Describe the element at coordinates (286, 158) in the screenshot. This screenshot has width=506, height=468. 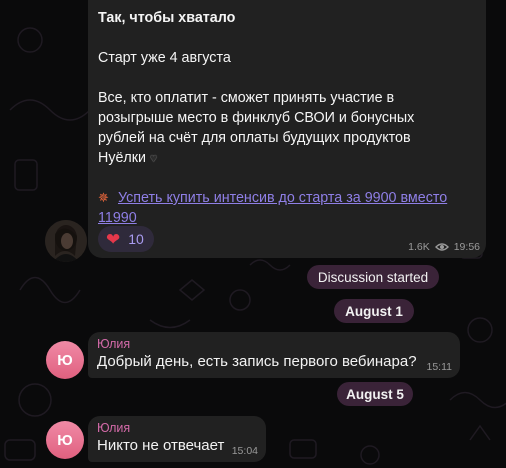
I see `post-body-line-last: Нуёлки ♥` at that location.